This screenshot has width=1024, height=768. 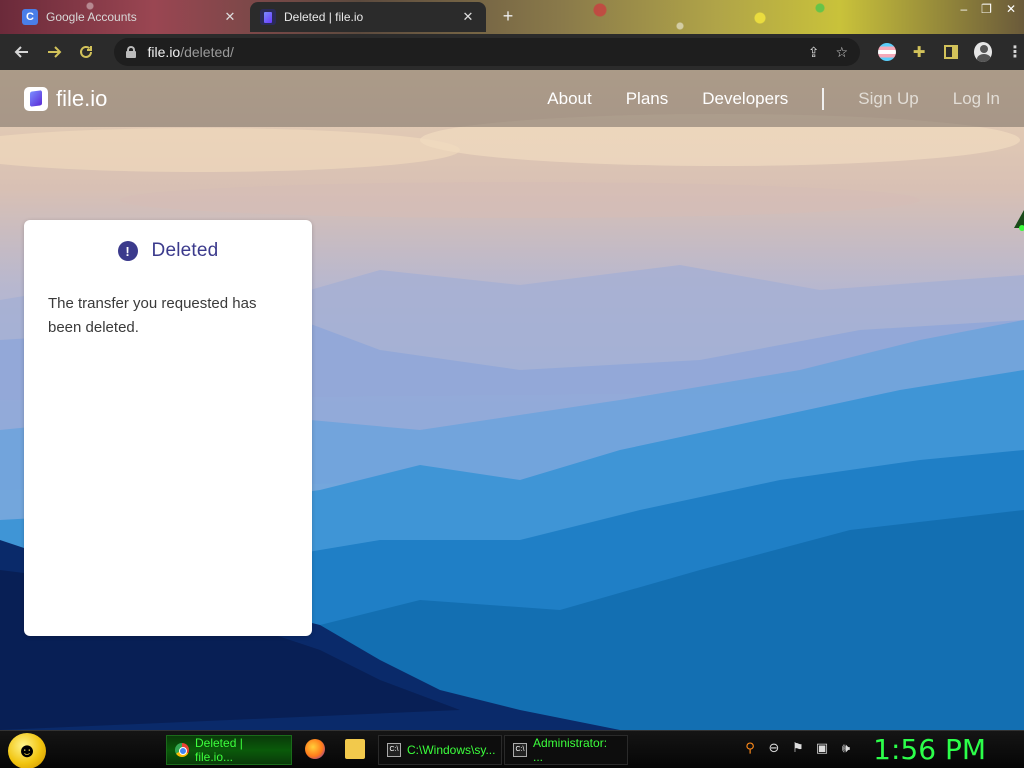 What do you see at coordinates (36, 98) in the screenshot?
I see `fileio-logo-icon` at bounding box center [36, 98].